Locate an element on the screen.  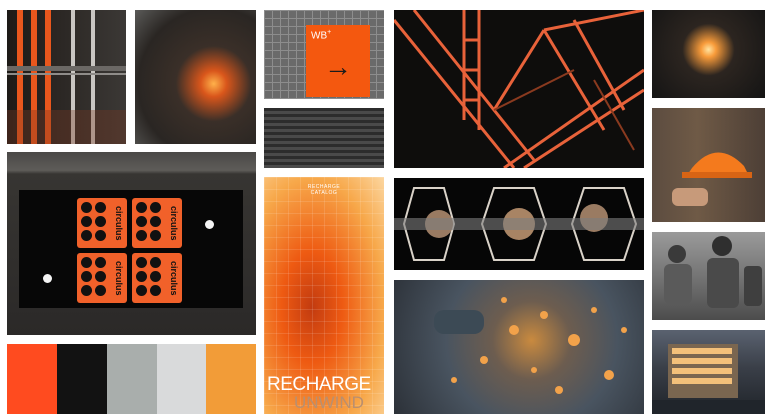
photo-construction-workers is located at coordinates (708, 276).